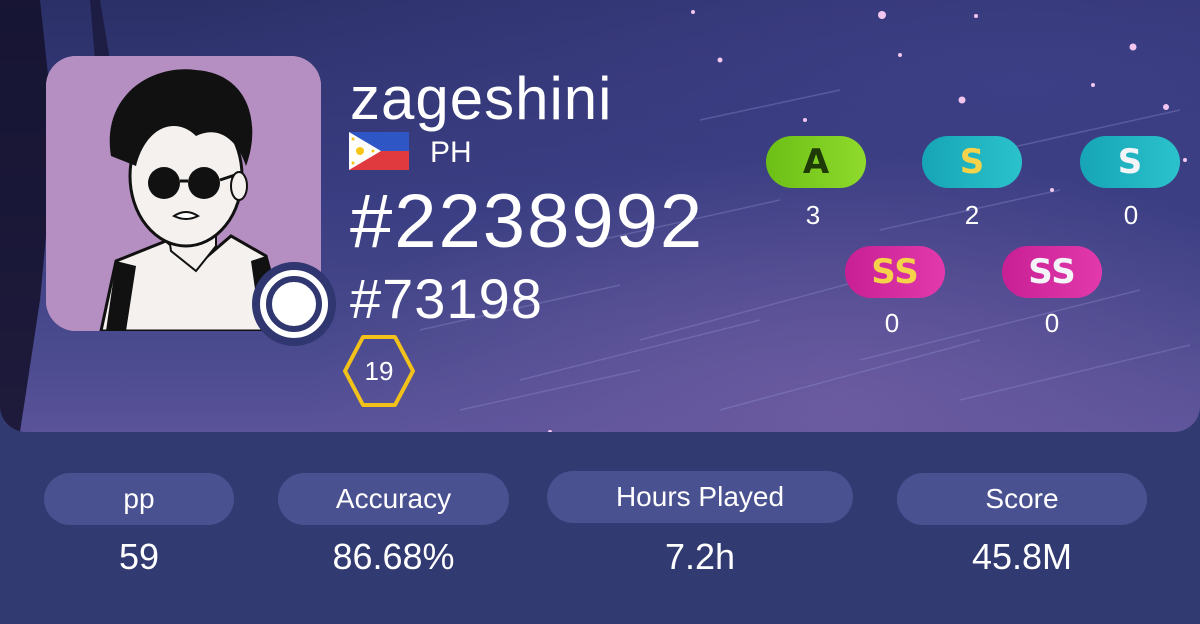 This screenshot has width=1200, height=624. I want to click on grade-s-label: S, so click(972, 162).